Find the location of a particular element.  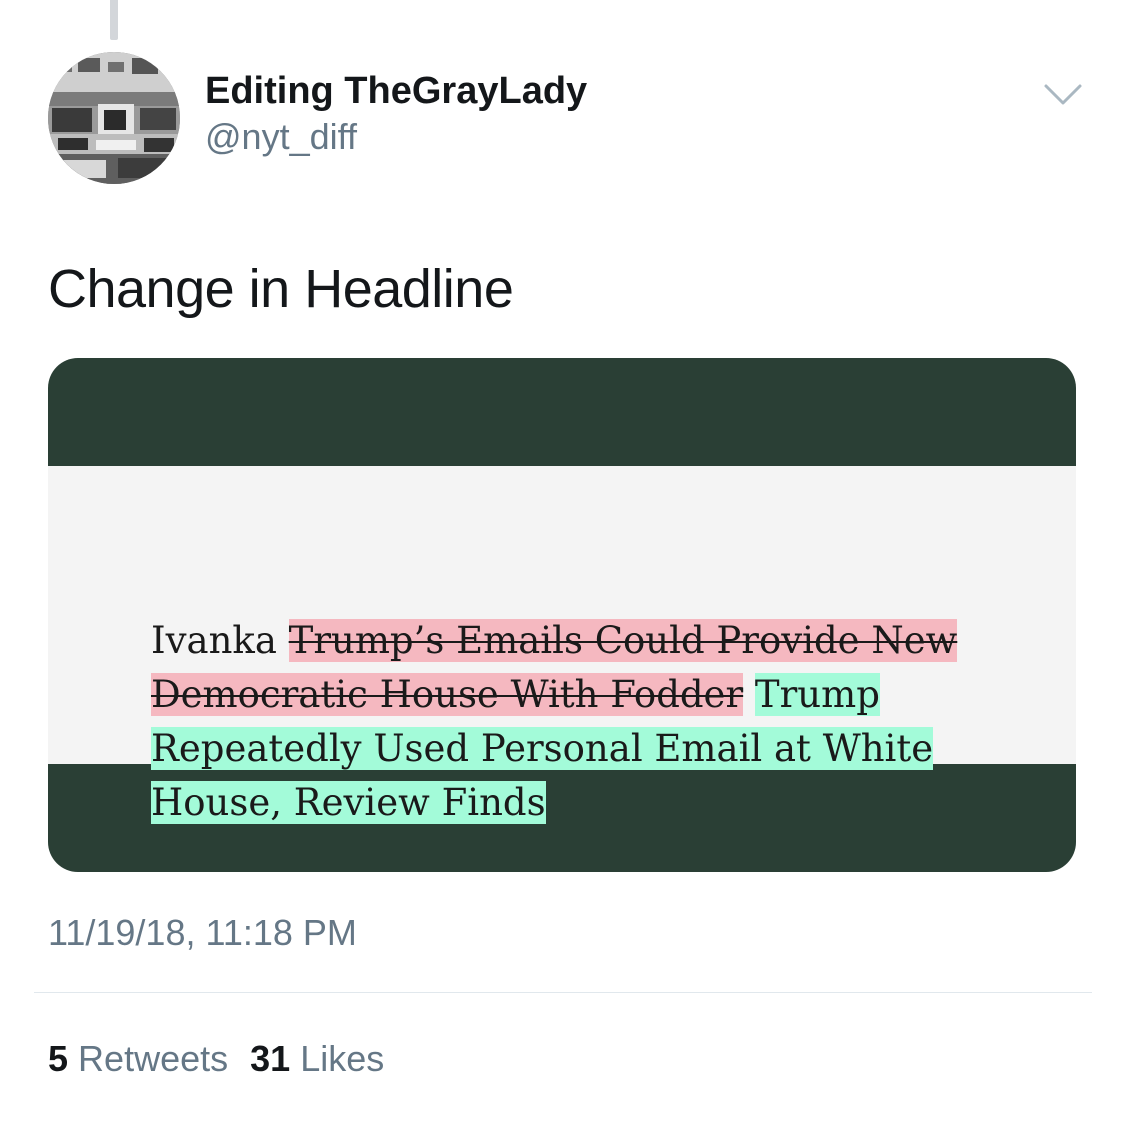

likes-label: Likes is located at coordinates (342, 1058).